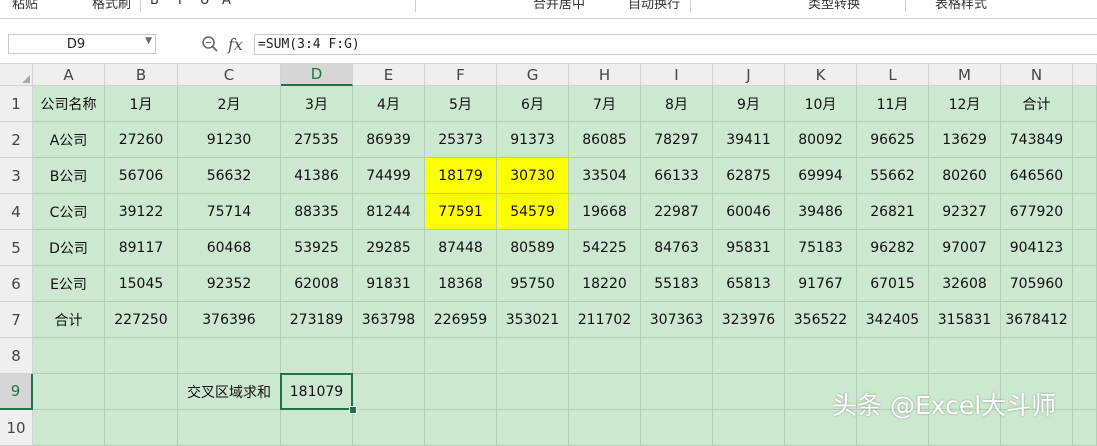 This screenshot has width=1097, height=446. What do you see at coordinates (69, 356) in the screenshot?
I see `cell-A8` at bounding box center [69, 356].